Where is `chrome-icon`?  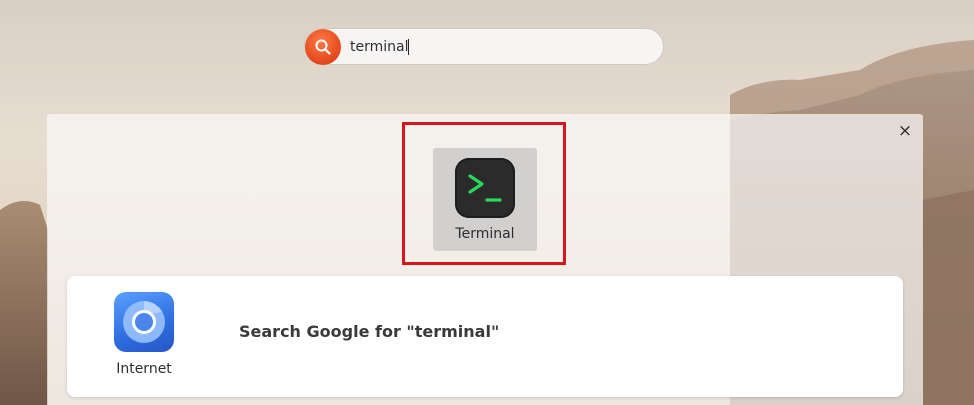
chrome-icon is located at coordinates (144, 322).